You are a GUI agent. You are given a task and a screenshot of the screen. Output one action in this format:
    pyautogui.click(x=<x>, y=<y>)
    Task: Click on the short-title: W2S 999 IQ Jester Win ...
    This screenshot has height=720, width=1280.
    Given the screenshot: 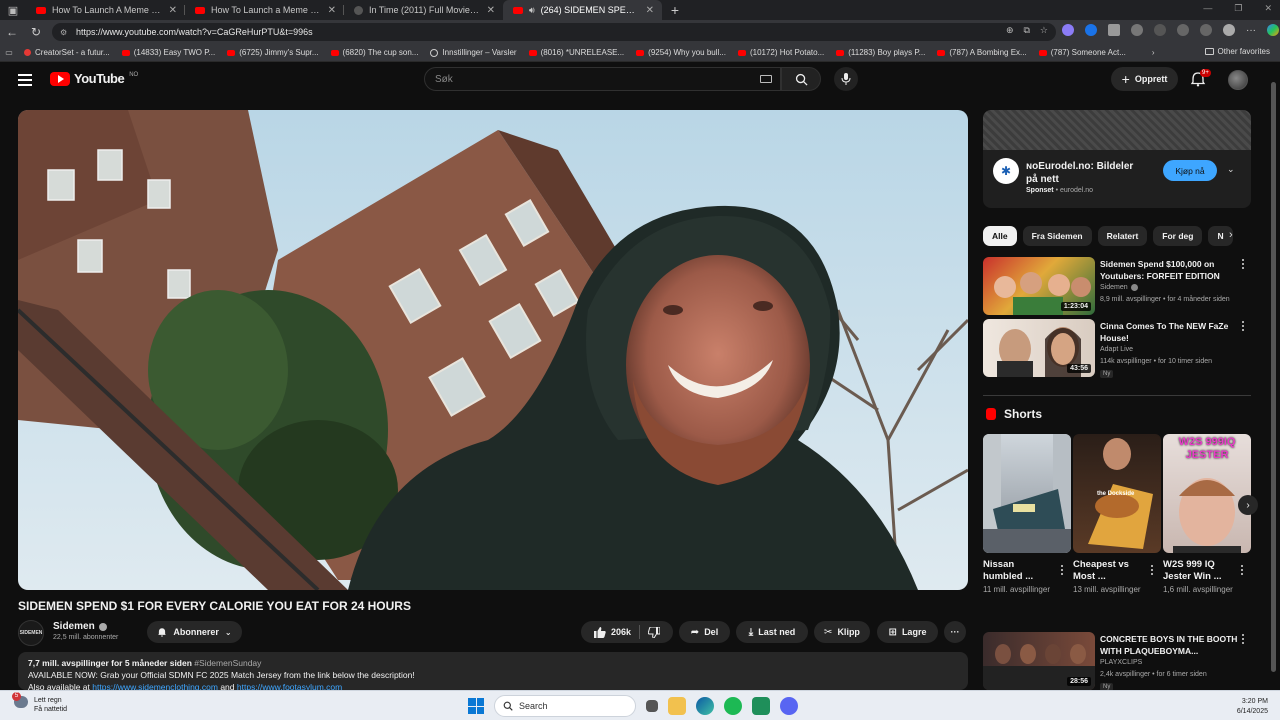 What is the action you would take?
    pyautogui.click(x=1199, y=571)
    